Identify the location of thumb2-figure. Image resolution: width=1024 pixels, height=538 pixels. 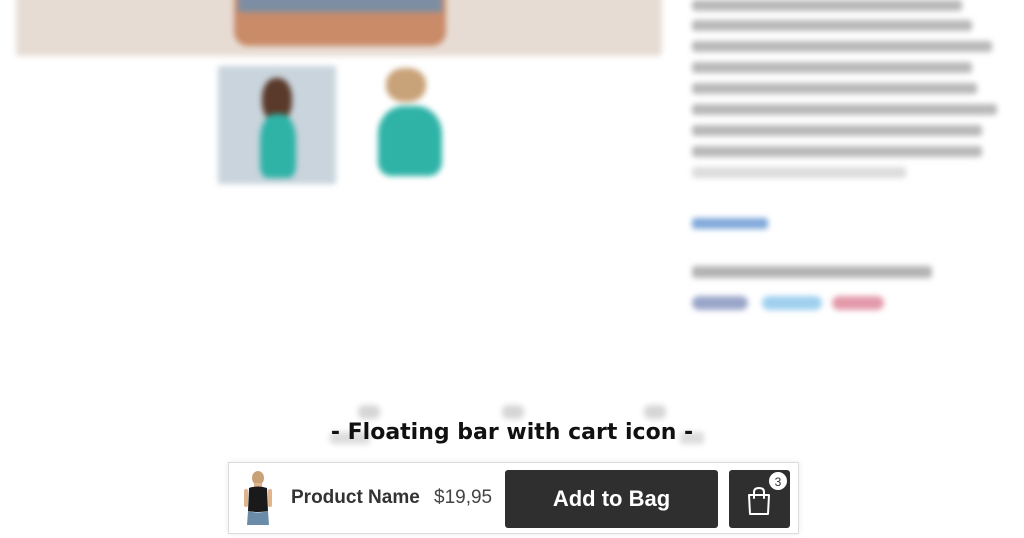
(410, 141).